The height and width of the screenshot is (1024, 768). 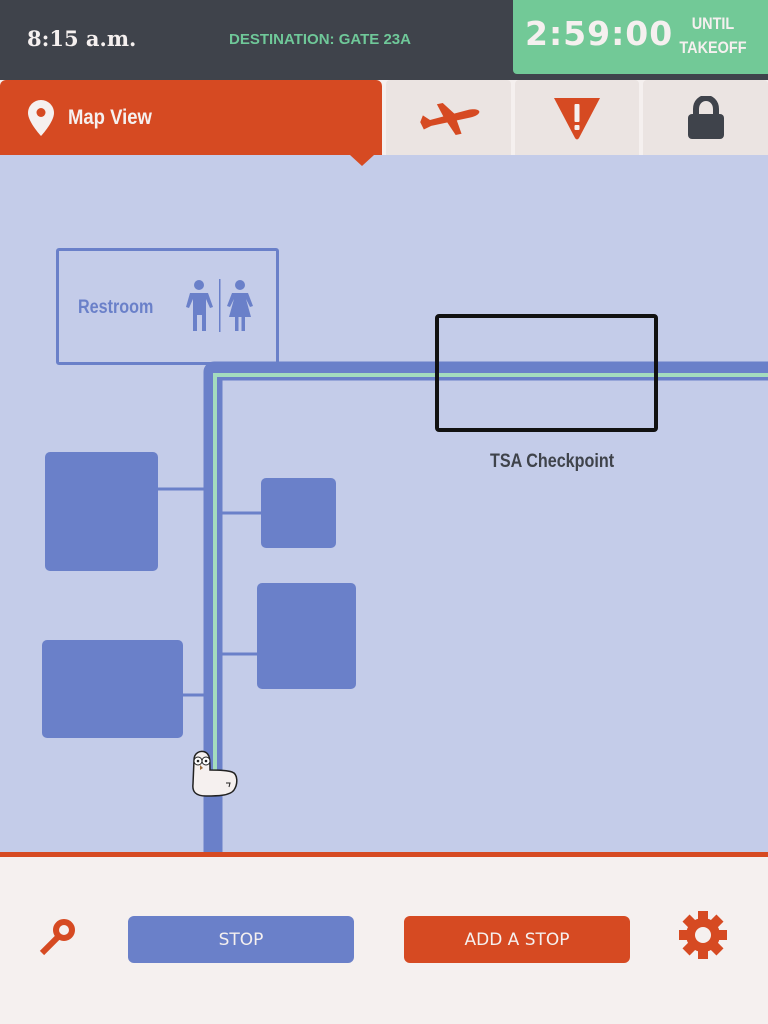 I want to click on tab-label: Map View, so click(x=110, y=117).